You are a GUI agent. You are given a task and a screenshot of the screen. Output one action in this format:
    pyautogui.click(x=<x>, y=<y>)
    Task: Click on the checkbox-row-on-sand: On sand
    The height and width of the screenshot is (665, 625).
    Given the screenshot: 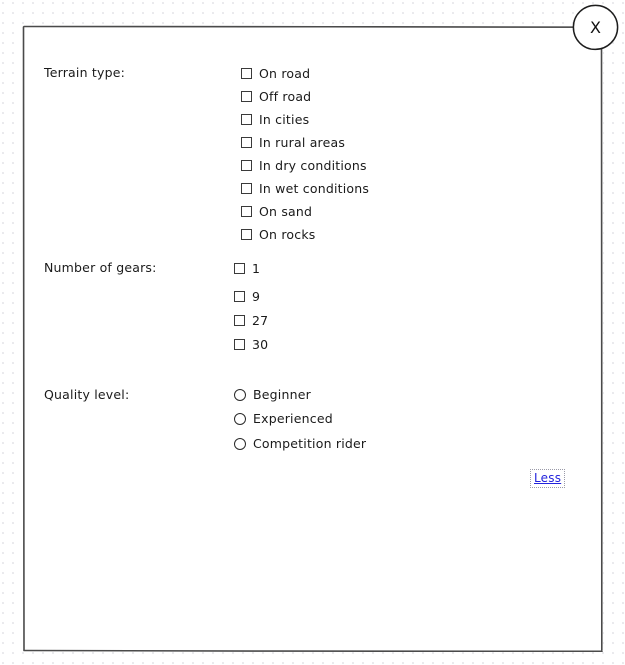 What is the action you would take?
    pyautogui.click(x=276, y=211)
    